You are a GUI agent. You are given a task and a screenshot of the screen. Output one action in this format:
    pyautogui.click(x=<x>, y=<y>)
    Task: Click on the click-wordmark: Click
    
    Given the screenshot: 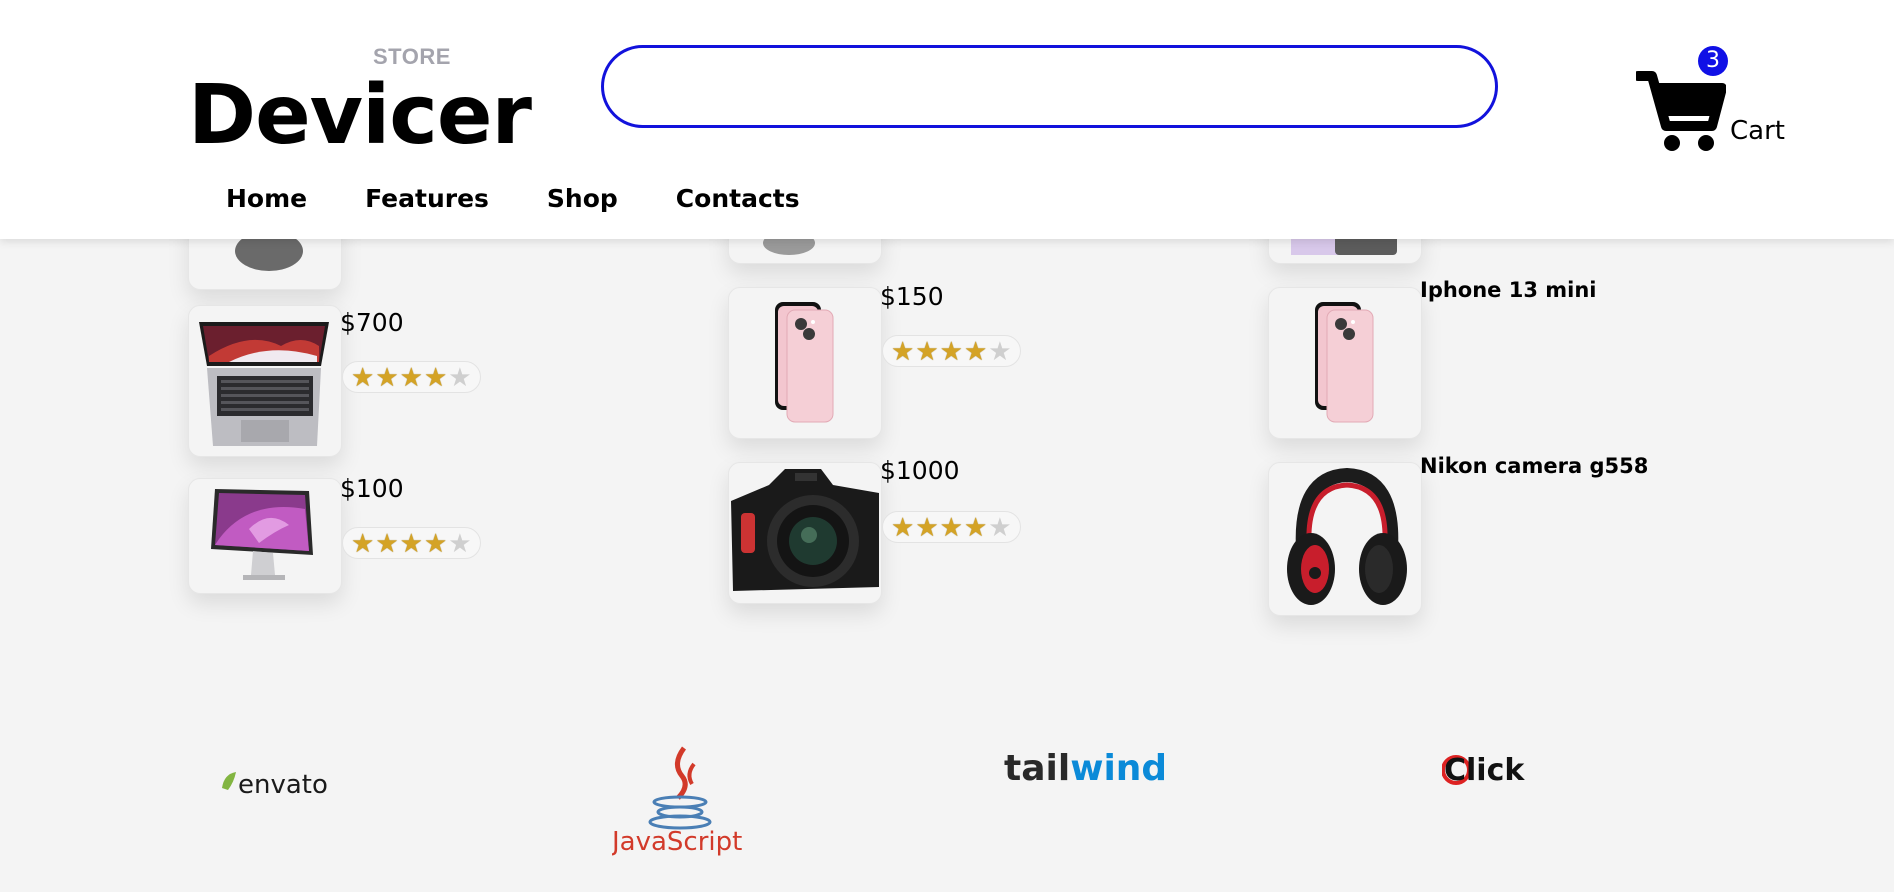 What is the action you would take?
    pyautogui.click(x=1484, y=770)
    